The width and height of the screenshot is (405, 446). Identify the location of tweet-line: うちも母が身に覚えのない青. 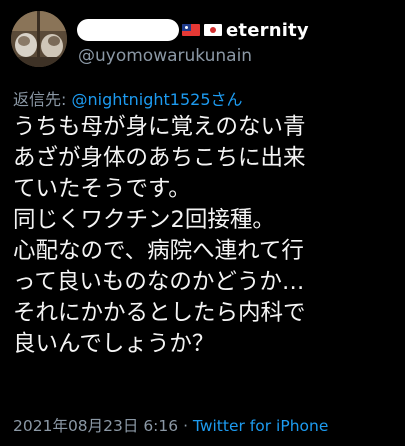
(159, 127).